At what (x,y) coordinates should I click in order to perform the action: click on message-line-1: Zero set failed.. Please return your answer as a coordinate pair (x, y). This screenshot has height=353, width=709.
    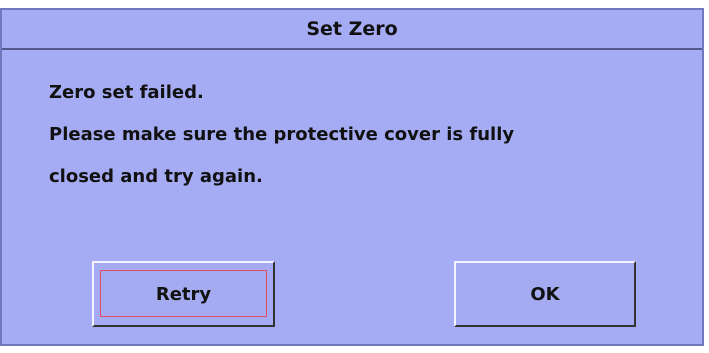
    Looking at the image, I should click on (126, 92).